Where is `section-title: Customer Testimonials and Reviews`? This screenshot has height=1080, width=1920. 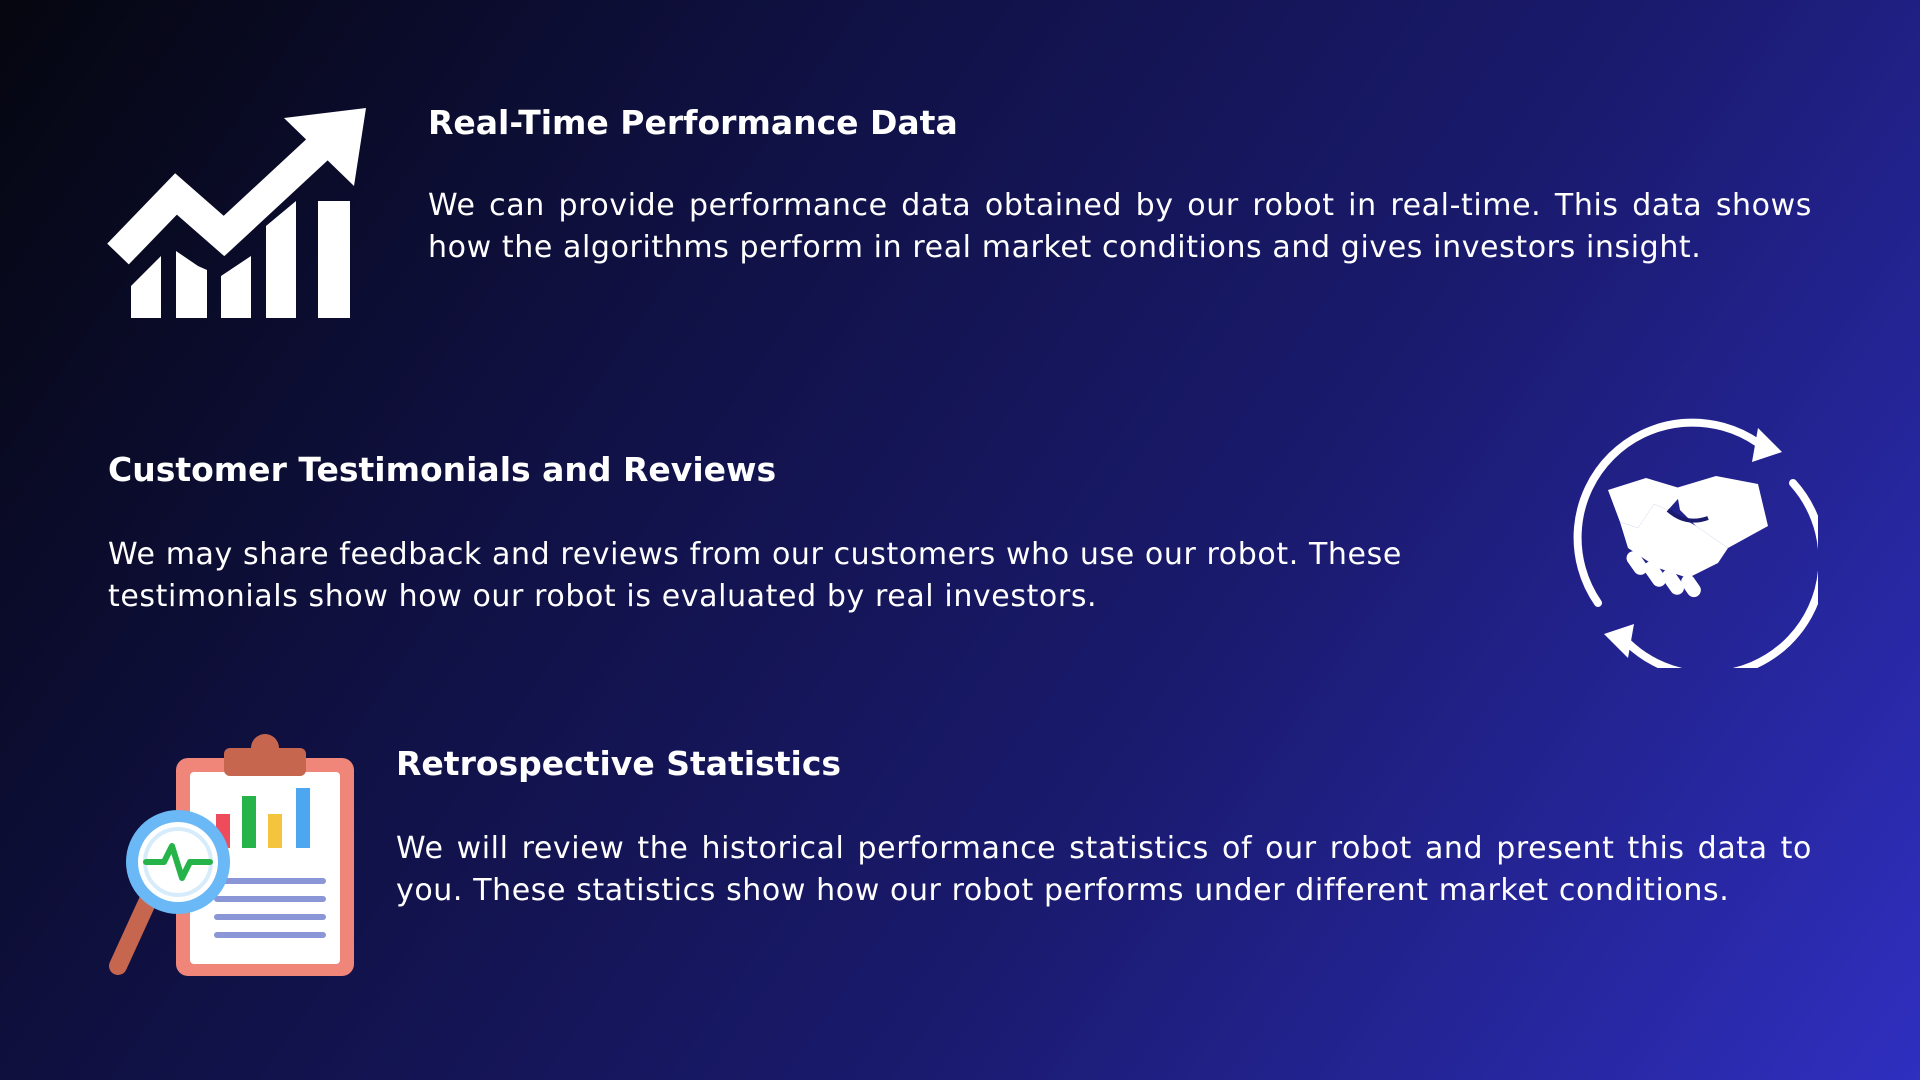 section-title: Customer Testimonials and Reviews is located at coordinates (442, 469).